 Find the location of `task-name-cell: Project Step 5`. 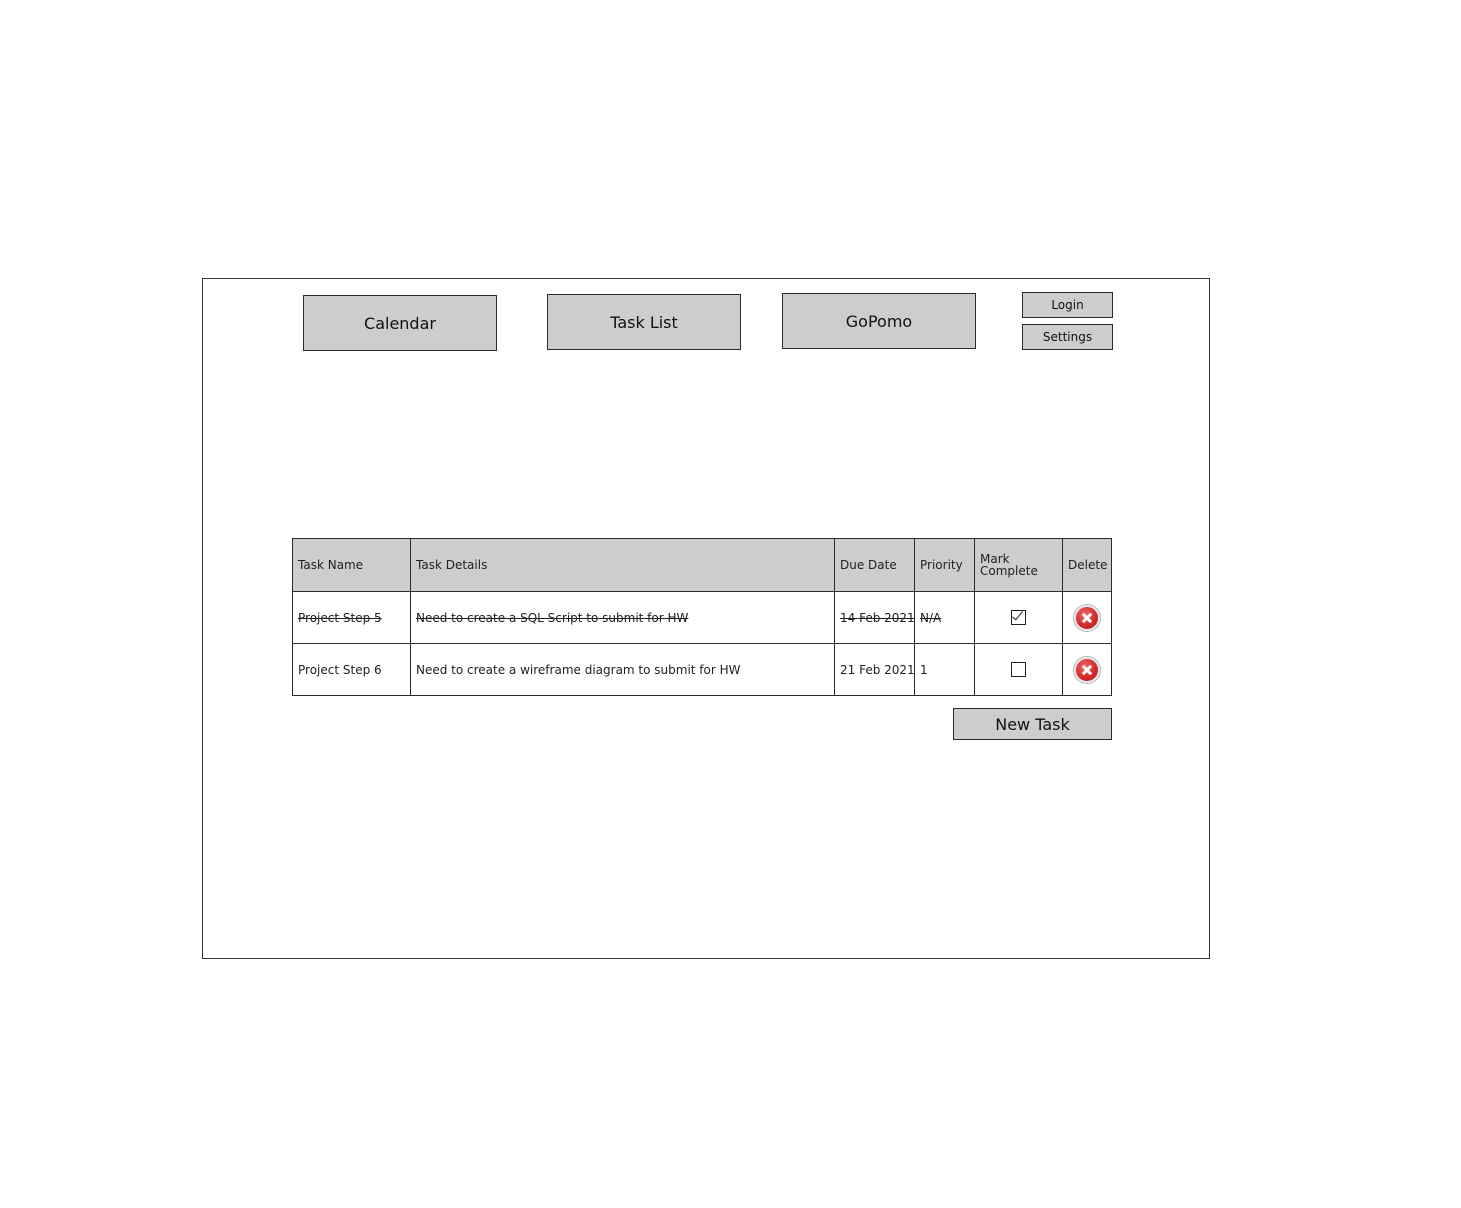

task-name-cell: Project Step 5 is located at coordinates (351, 617).